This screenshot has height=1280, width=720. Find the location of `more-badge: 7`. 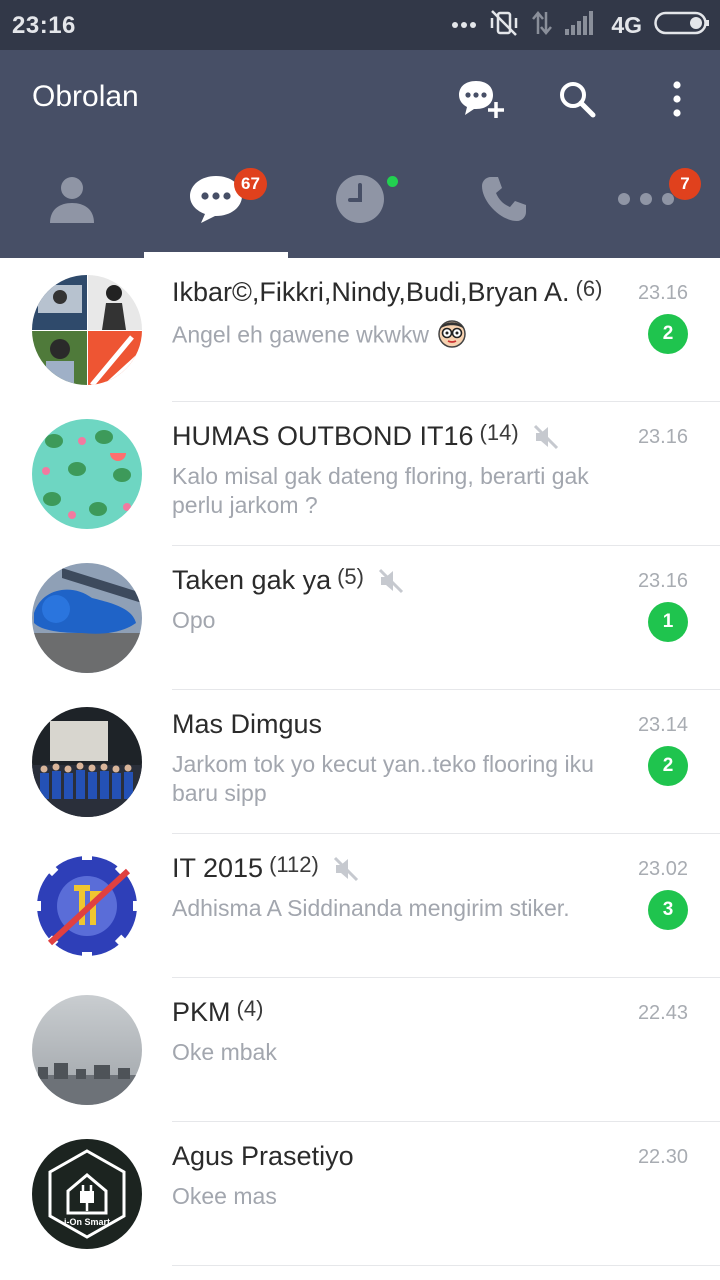

more-badge: 7 is located at coordinates (685, 184).